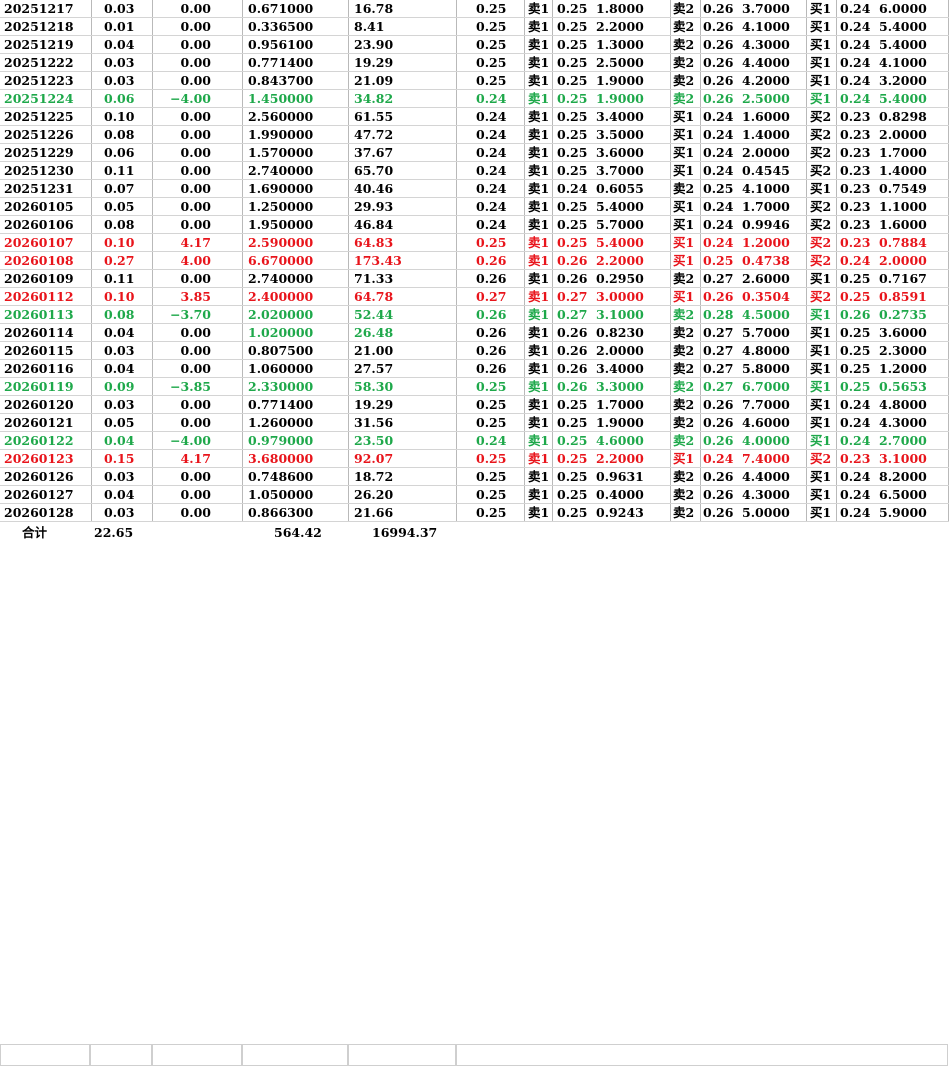 The height and width of the screenshot is (1066, 949). What do you see at coordinates (903, 440) in the screenshot?
I see `cell-b1v: 2.7000` at bounding box center [903, 440].